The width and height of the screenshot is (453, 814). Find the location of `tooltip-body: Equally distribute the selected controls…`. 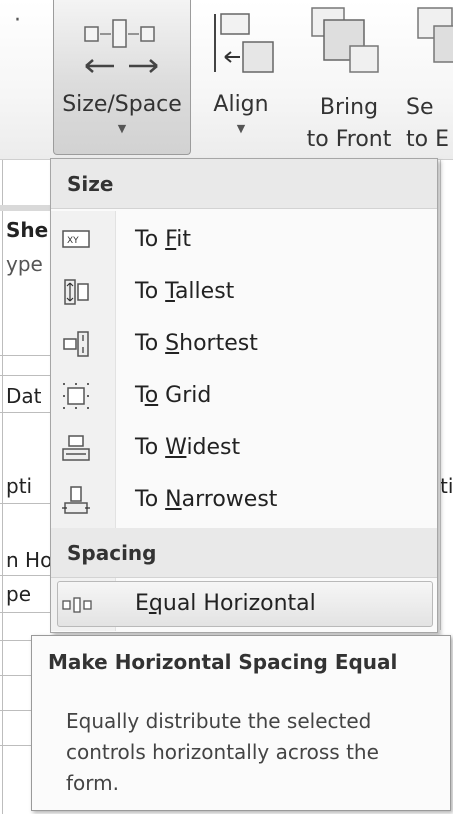

tooltip-body: Equally distribute the selected controls… is located at coordinates (256, 752).